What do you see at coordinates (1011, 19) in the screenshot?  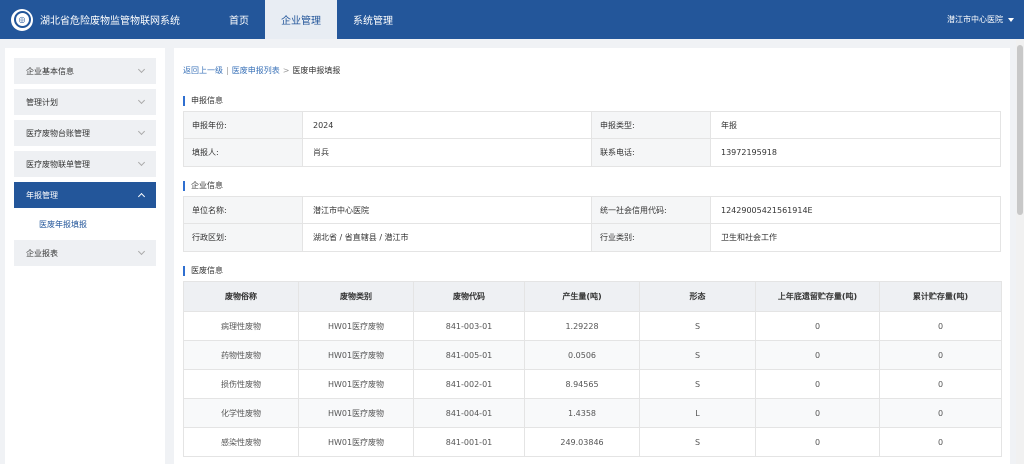 I see `caret-down-icon` at bounding box center [1011, 19].